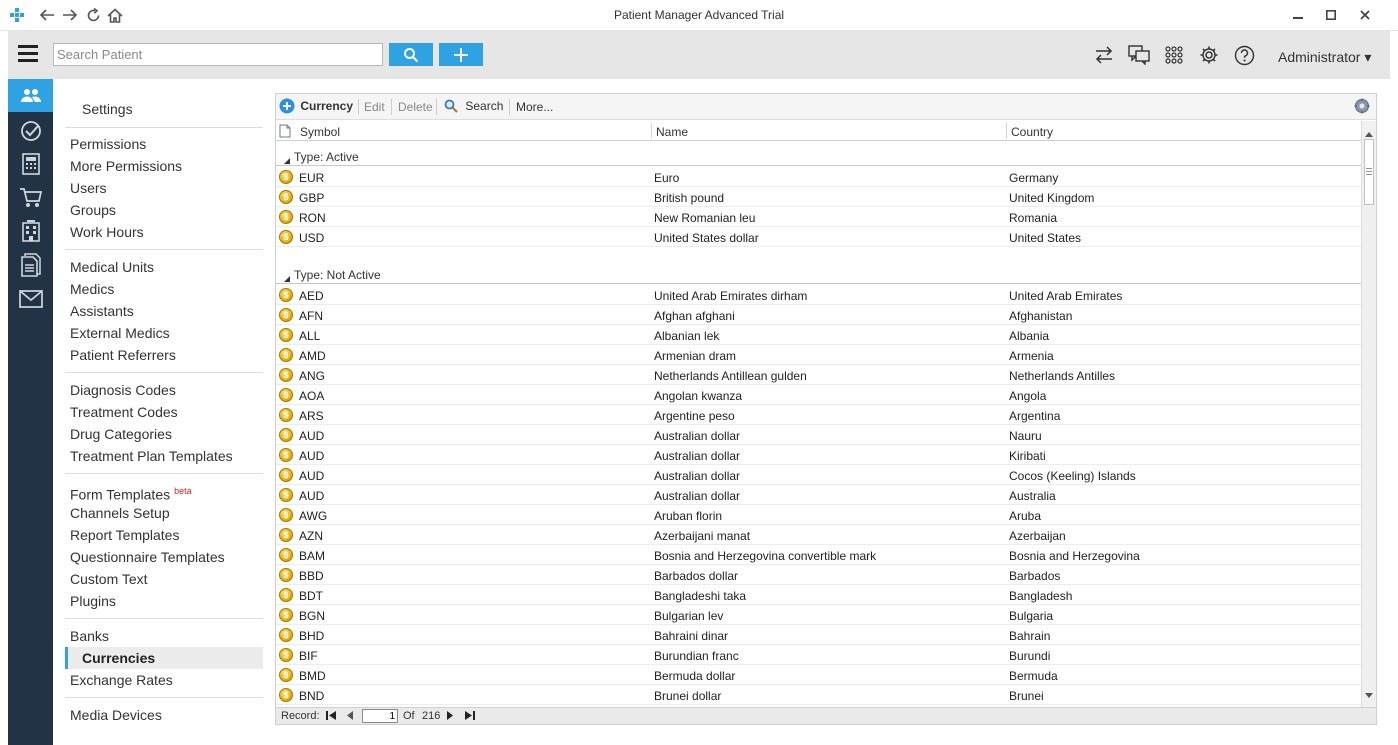 This screenshot has height=745, width=1398. What do you see at coordinates (411, 54) in the screenshot?
I see `search-button` at bounding box center [411, 54].